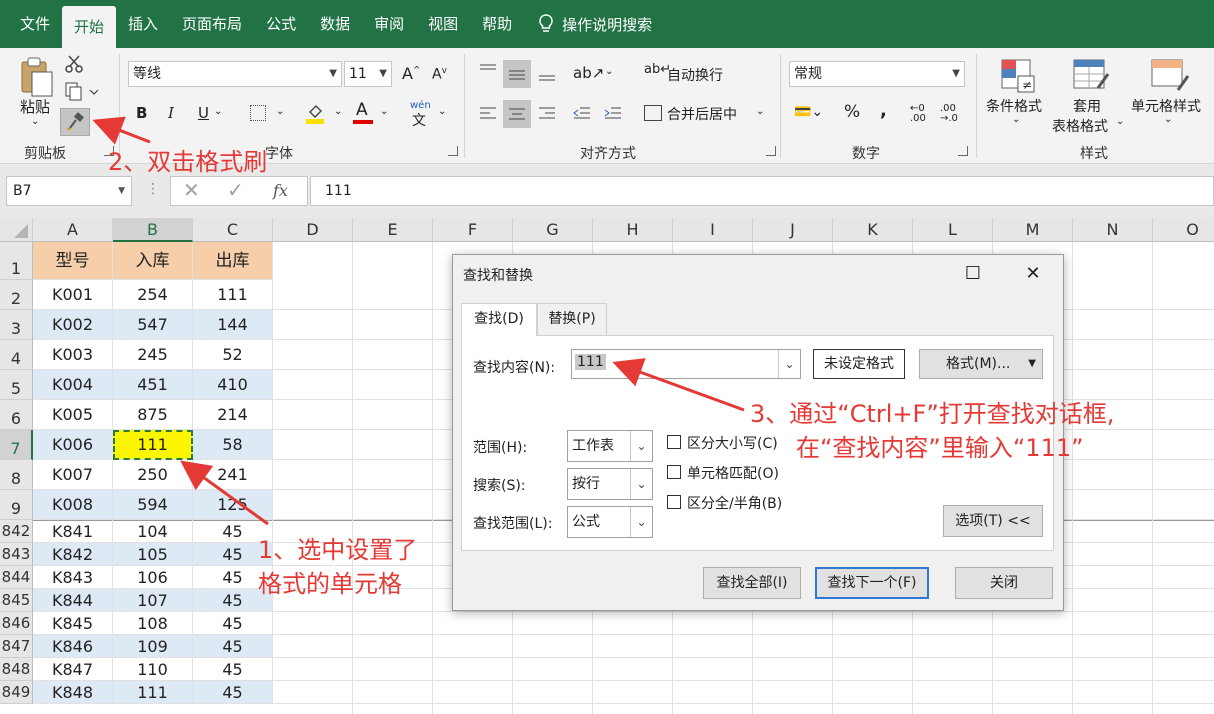  What do you see at coordinates (73, 646) in the screenshot?
I see `table-cell-model: K846` at bounding box center [73, 646].